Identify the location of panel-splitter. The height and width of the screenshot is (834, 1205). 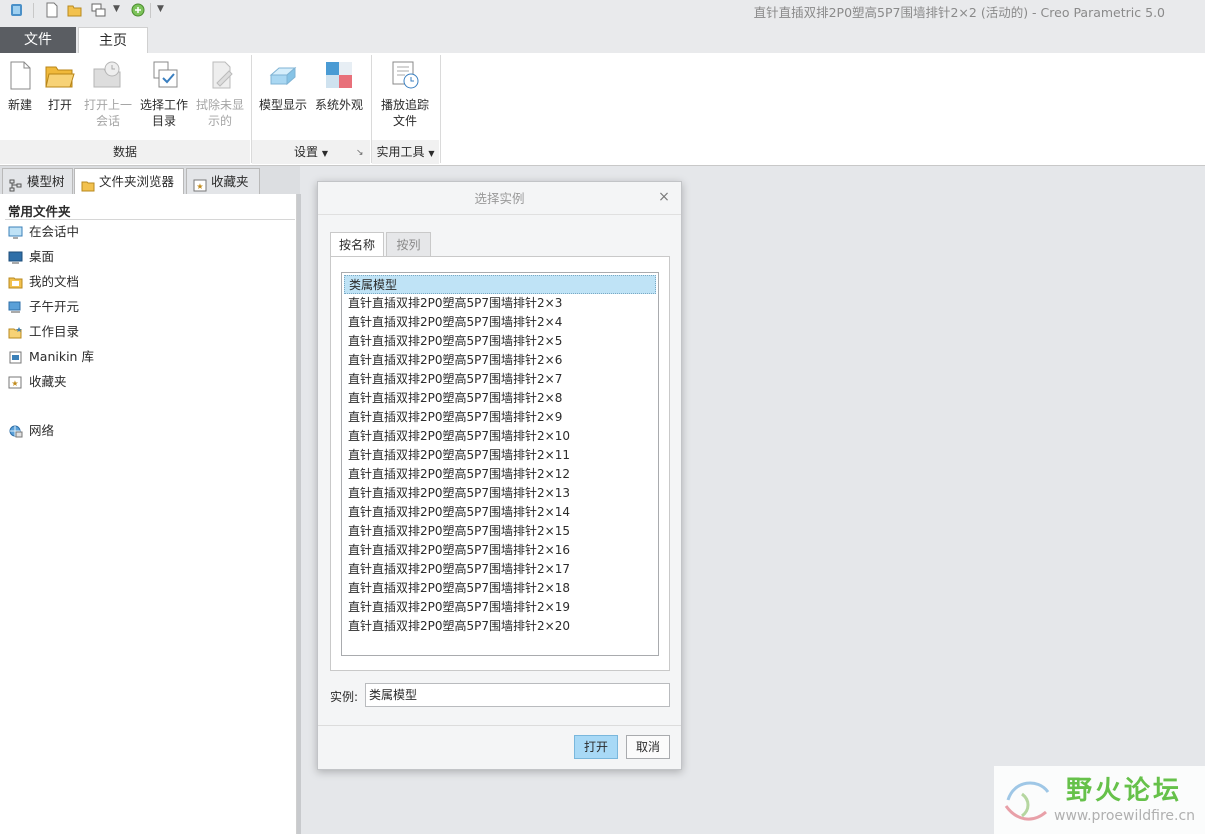
(299, 514).